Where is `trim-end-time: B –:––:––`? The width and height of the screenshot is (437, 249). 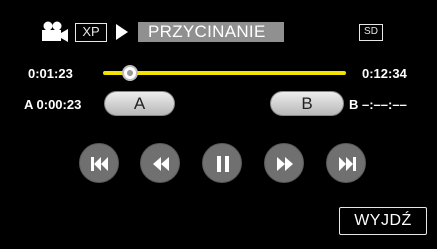
trim-end-time: B –:––:–– is located at coordinates (378, 104).